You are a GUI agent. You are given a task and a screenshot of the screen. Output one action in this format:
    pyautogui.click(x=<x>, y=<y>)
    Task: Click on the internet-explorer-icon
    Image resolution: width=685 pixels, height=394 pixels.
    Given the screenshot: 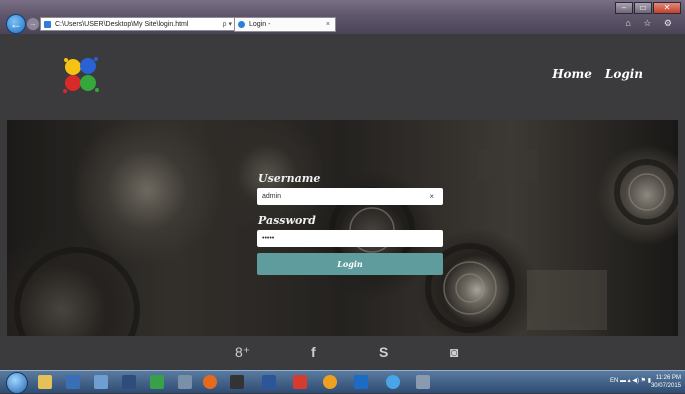 What is the action you would take?
    pyautogui.click(x=393, y=382)
    